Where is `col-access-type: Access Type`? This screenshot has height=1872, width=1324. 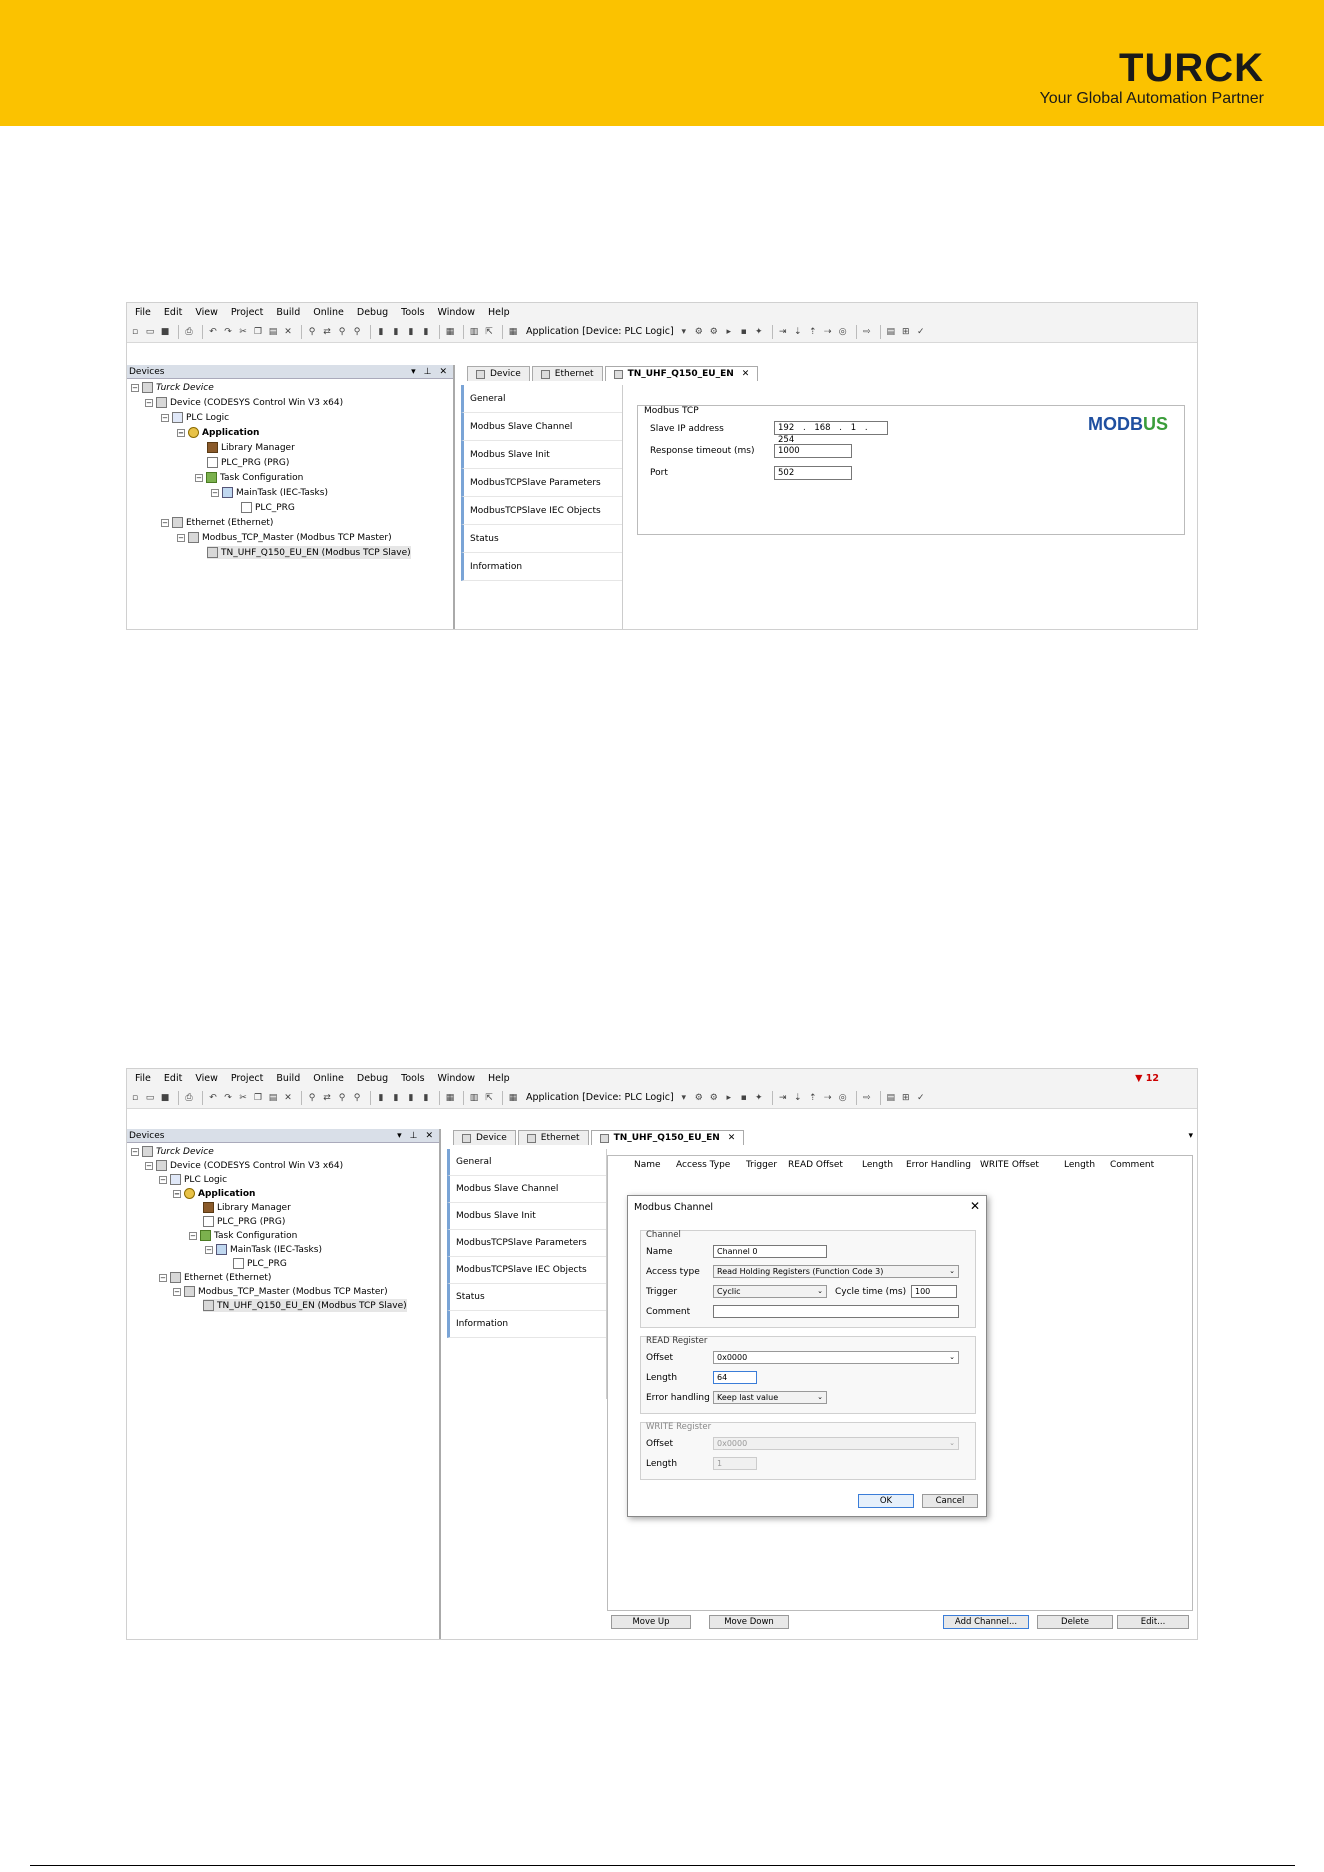
col-access-type: Access Type is located at coordinates (703, 1165).